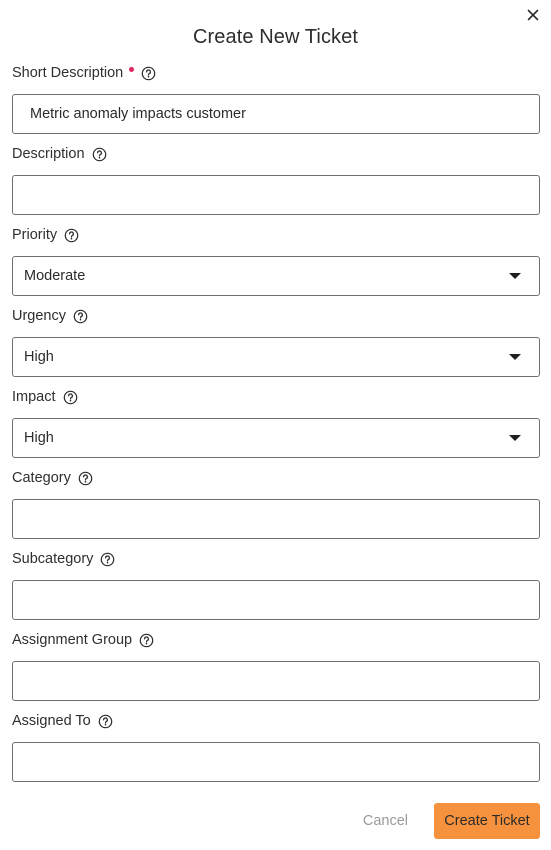 The width and height of the screenshot is (551, 850). What do you see at coordinates (276, 721) in the screenshot?
I see `assigned-to-label-row: Assigned To` at bounding box center [276, 721].